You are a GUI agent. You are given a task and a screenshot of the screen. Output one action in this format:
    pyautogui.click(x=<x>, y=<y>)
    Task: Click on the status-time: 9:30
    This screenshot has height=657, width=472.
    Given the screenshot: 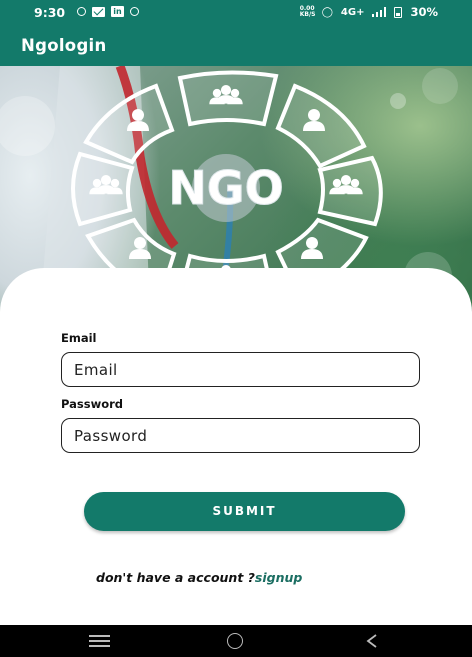 What is the action you would take?
    pyautogui.click(x=50, y=12)
    